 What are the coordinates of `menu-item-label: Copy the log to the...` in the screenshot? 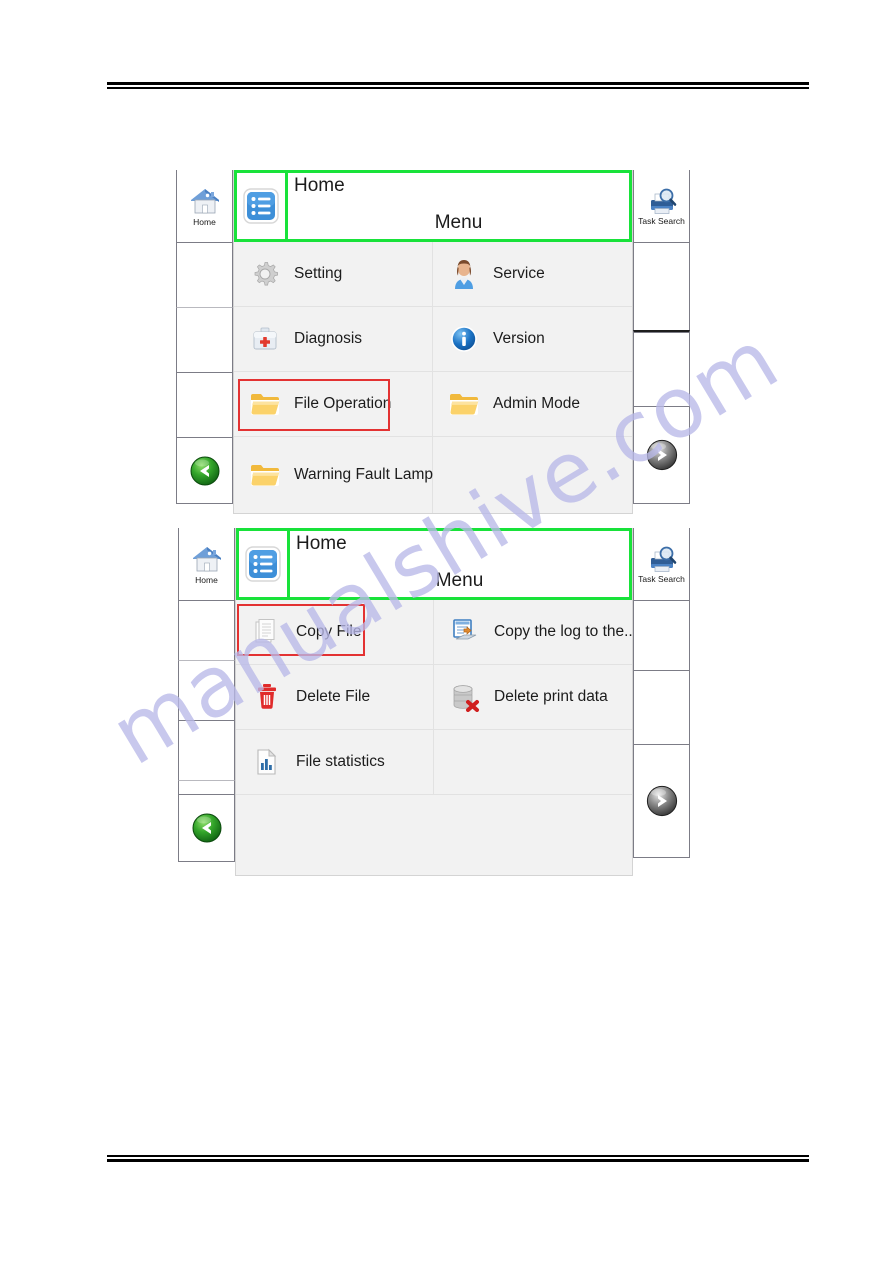 It's located at (566, 631).